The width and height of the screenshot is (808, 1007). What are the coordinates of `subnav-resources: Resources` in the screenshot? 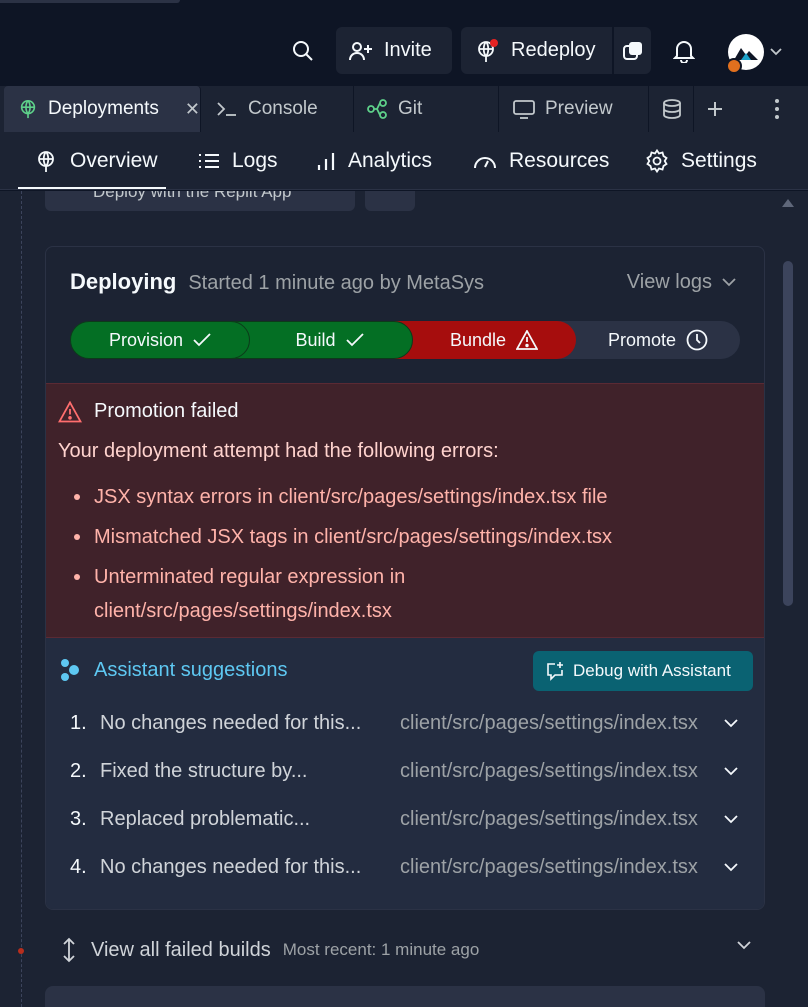 It's located at (541, 161).